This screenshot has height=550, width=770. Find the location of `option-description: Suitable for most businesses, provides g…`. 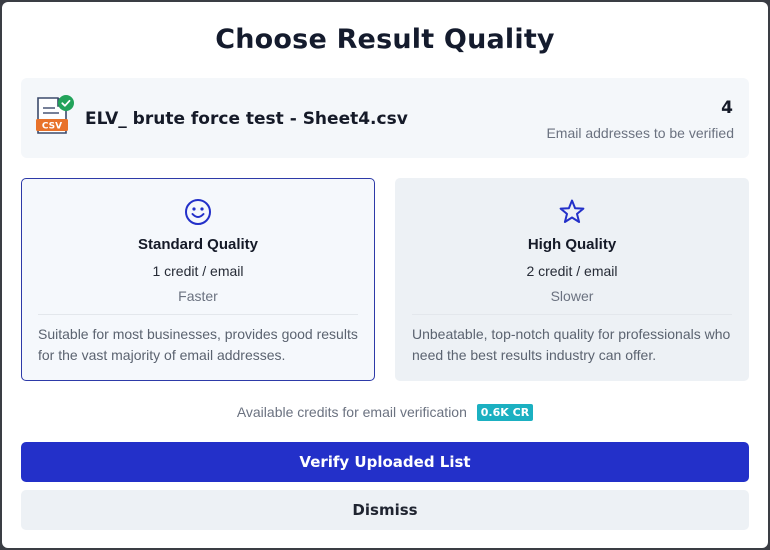

option-description: Suitable for most businesses, provides g… is located at coordinates (198, 344).